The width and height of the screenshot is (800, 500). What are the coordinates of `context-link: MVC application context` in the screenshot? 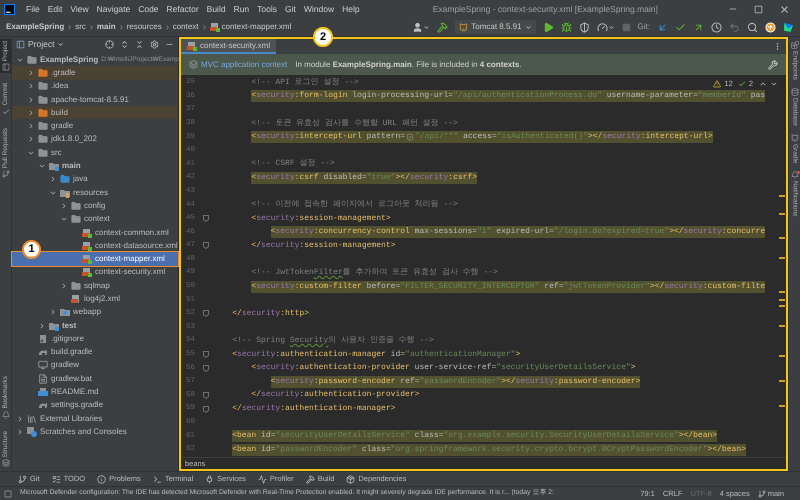 It's located at (238, 64).